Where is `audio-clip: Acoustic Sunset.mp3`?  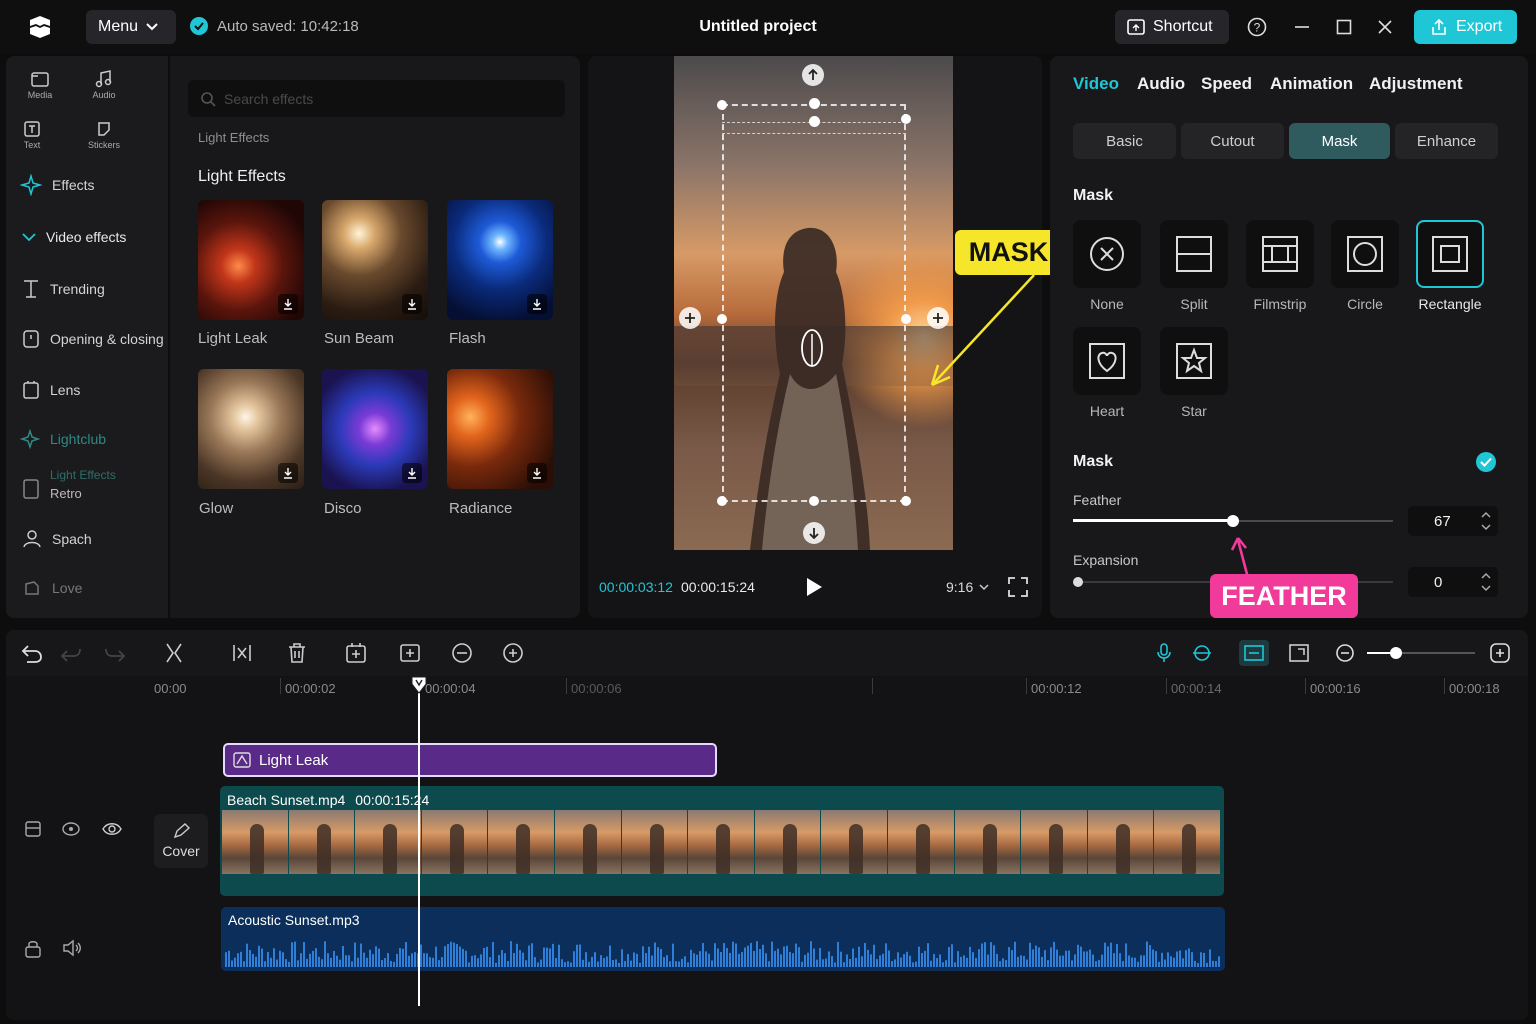
audio-clip: Acoustic Sunset.mp3 is located at coordinates (723, 939).